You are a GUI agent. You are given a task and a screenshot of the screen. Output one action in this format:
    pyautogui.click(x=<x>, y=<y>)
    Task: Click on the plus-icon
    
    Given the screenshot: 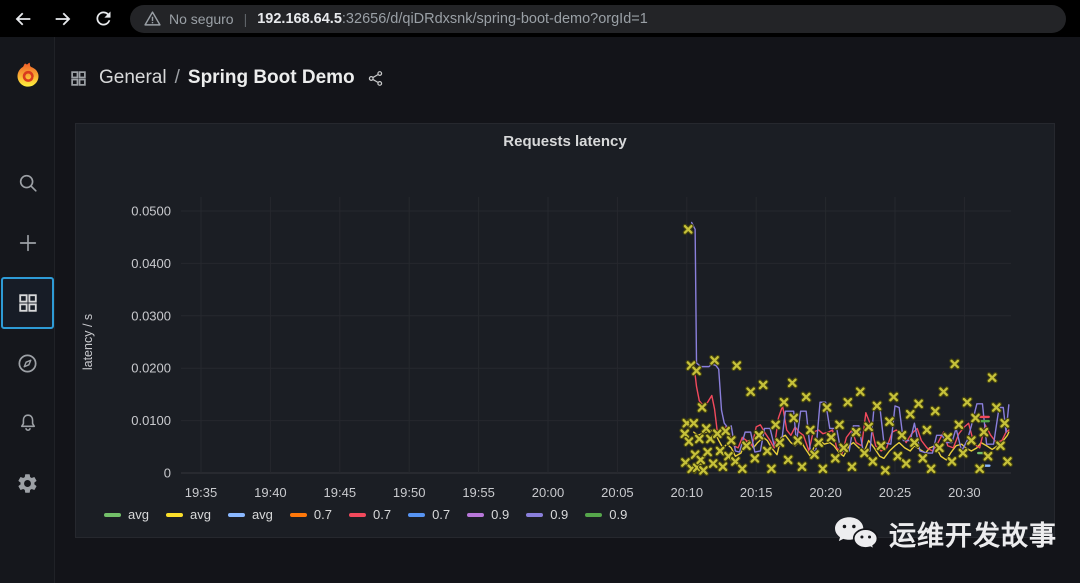 What is the action you would take?
    pyautogui.click(x=27, y=243)
    